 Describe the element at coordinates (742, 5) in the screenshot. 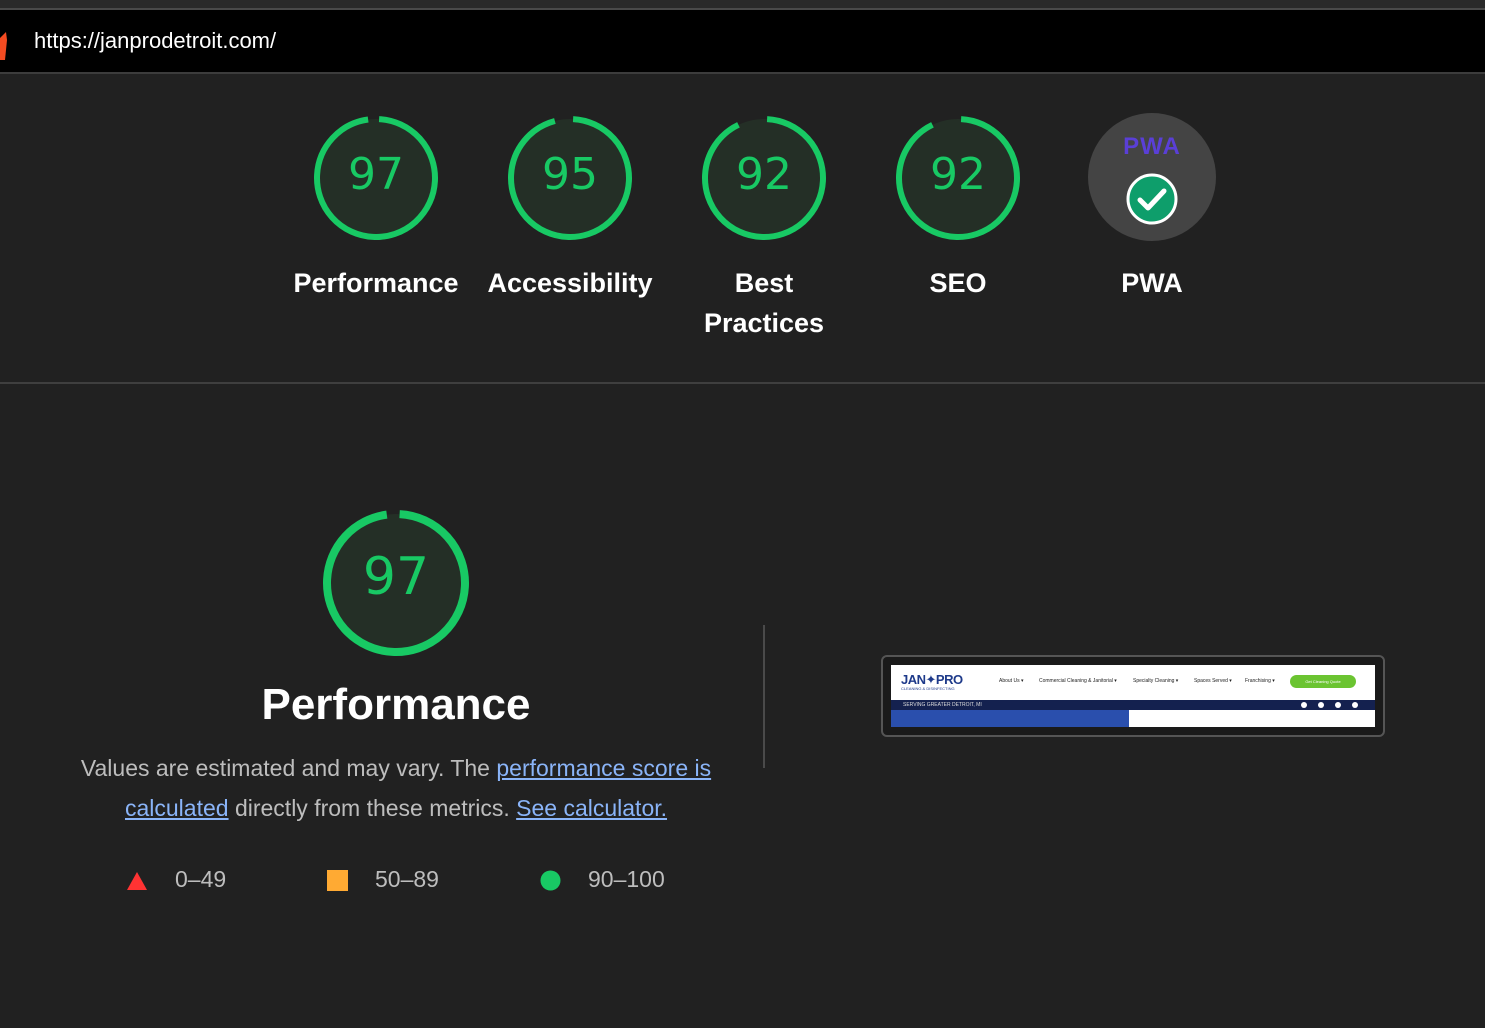

I see `window-top-strip` at that location.